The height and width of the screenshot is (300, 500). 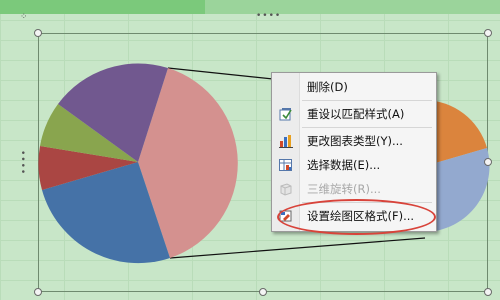 What do you see at coordinates (285, 87) in the screenshot?
I see `delete-icon` at bounding box center [285, 87].